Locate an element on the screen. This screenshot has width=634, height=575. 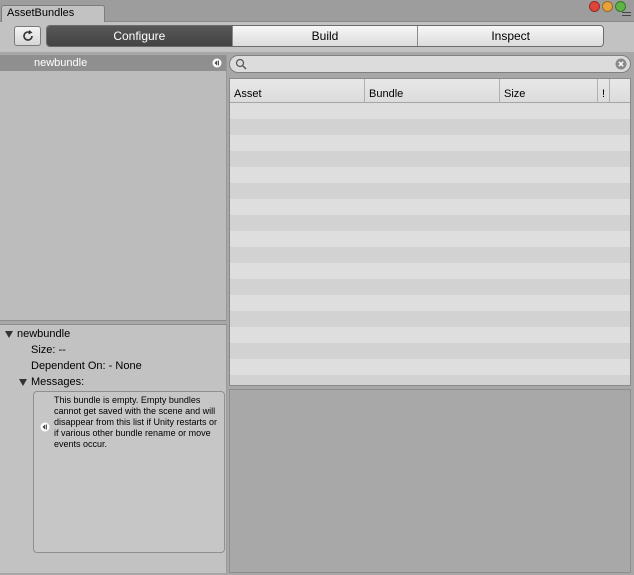
column-header-spacer is located at coordinates (620, 91).